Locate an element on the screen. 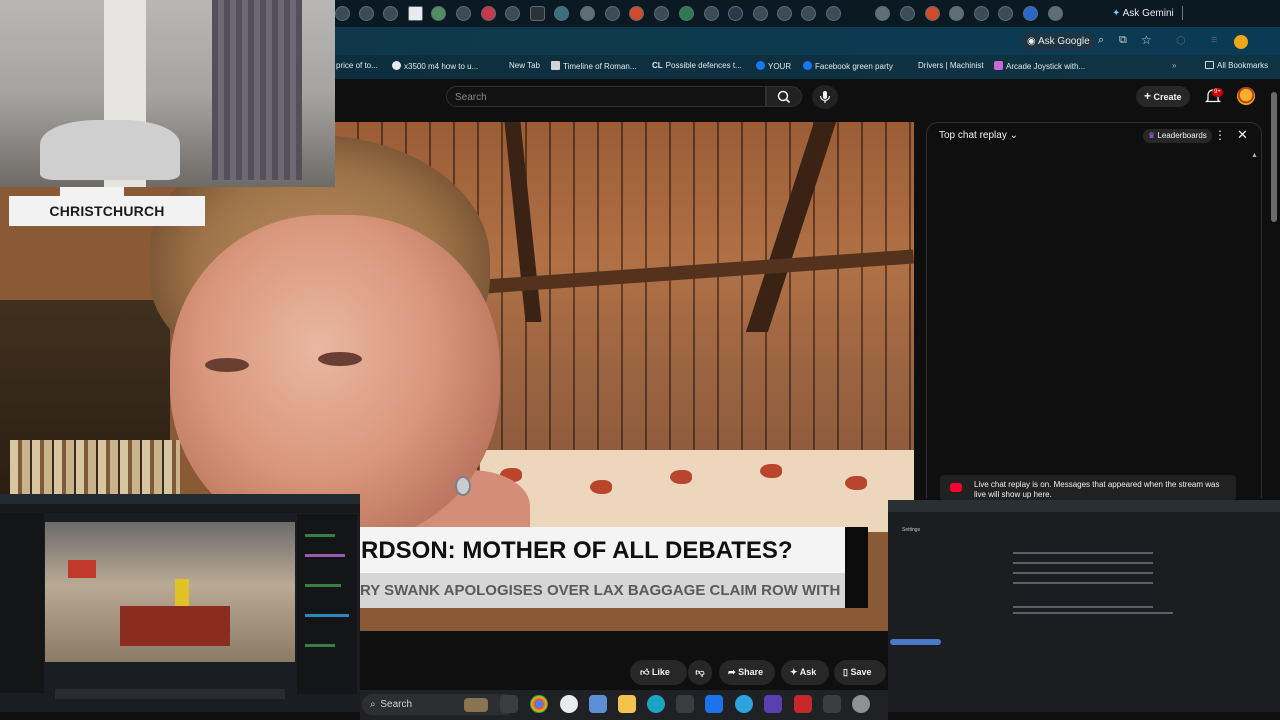 This screenshot has width=1280, height=720. webcam-overlay is located at coordinates (167, 93).